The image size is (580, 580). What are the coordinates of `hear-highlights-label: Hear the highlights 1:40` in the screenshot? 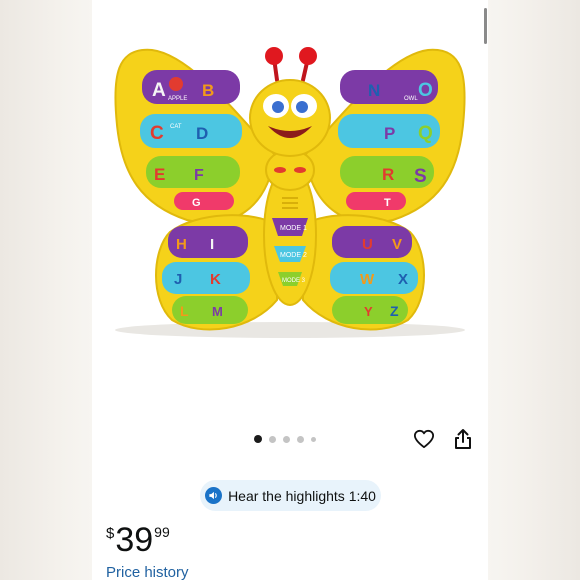 It's located at (302, 495).